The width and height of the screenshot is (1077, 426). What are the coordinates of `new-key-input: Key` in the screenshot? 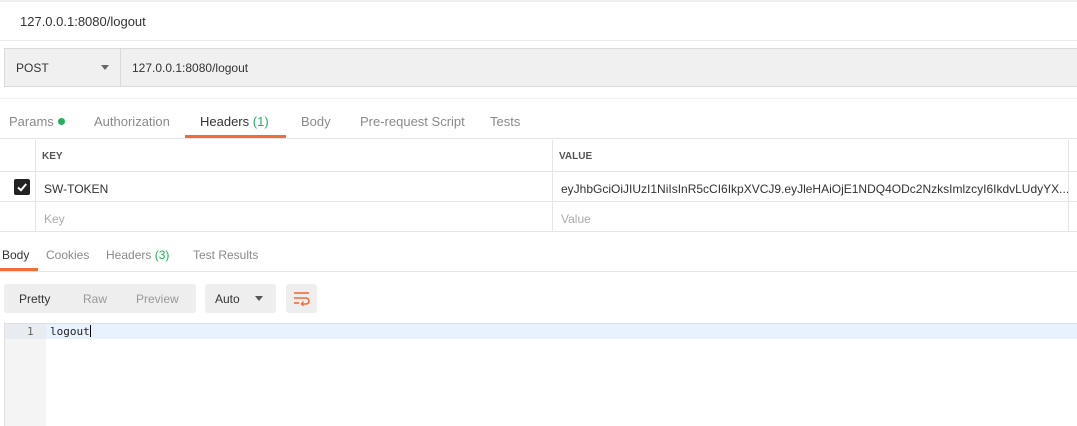 It's located at (294, 217).